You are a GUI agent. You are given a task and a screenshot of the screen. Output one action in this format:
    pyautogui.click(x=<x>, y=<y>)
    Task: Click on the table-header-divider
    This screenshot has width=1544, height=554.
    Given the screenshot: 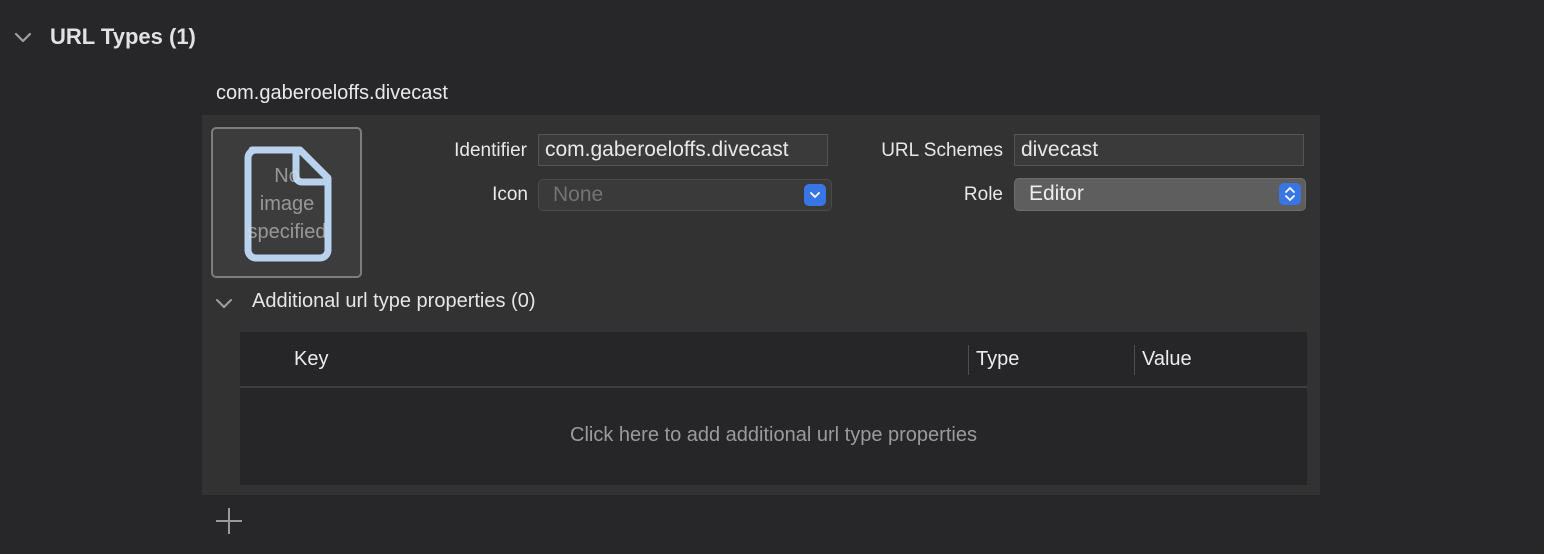 What is the action you would take?
    pyautogui.click(x=773, y=387)
    